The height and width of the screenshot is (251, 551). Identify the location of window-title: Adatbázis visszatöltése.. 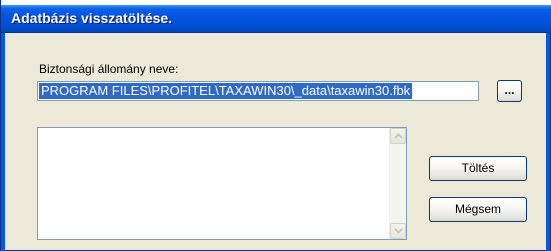
(92, 18).